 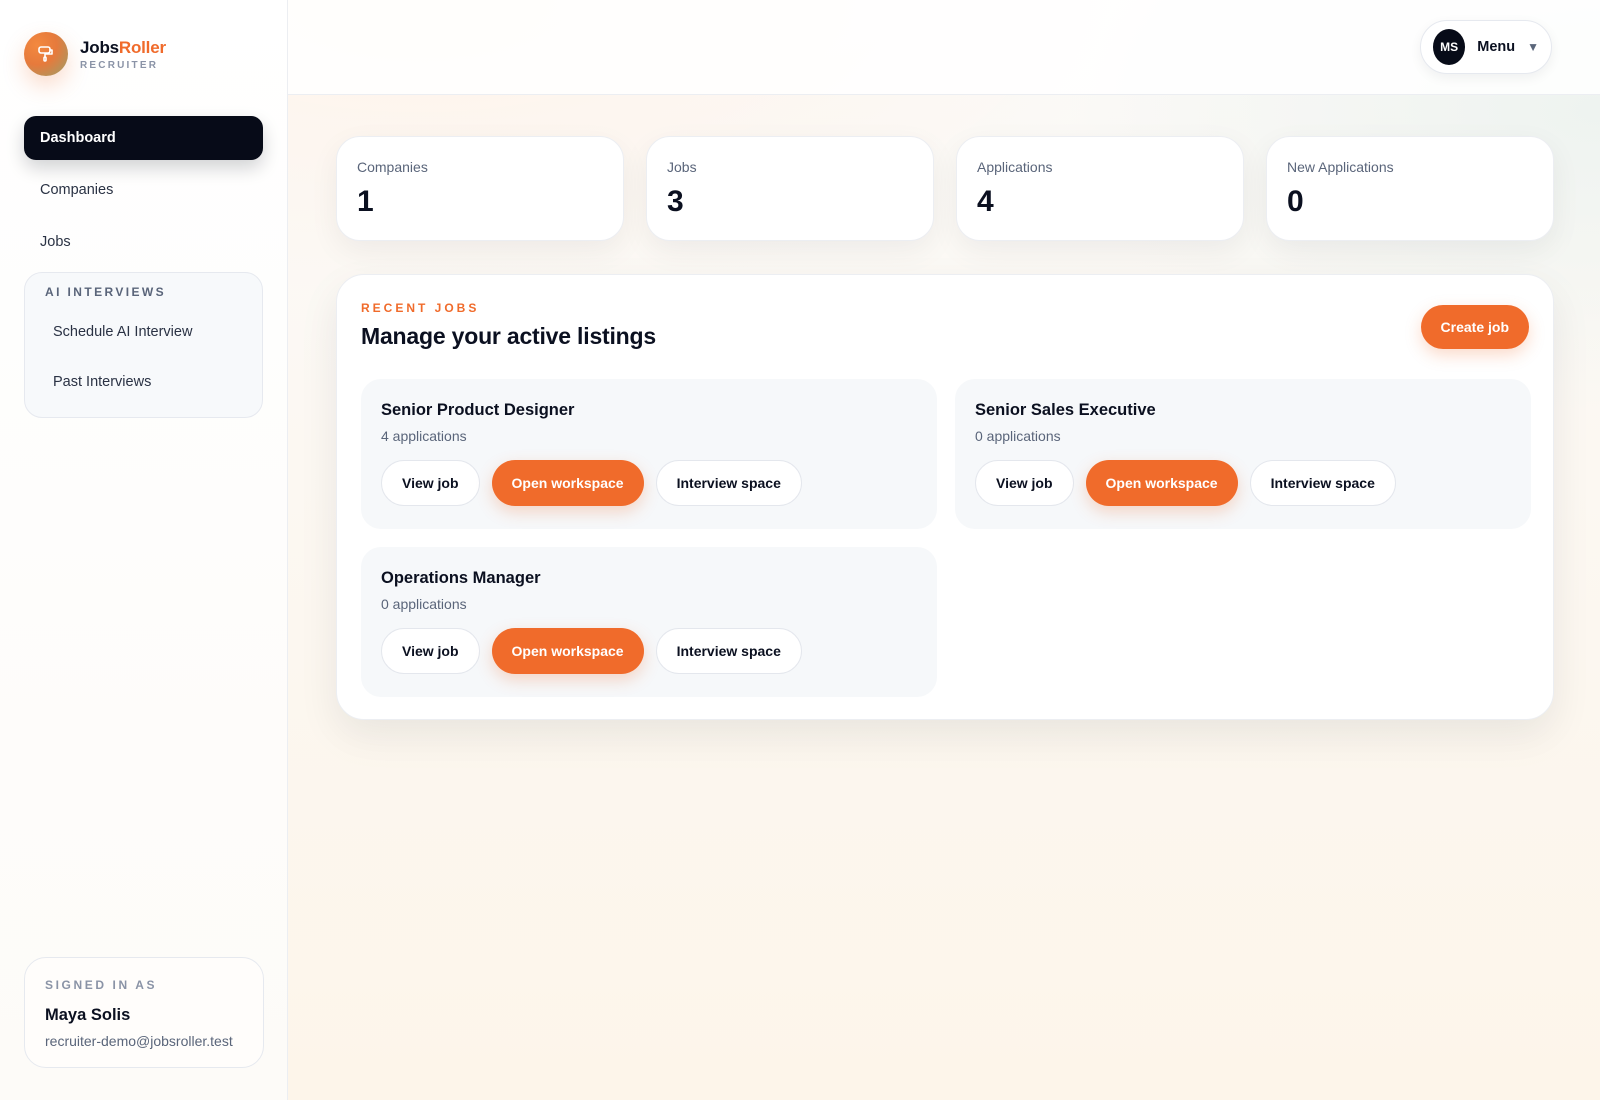 What do you see at coordinates (46, 54) in the screenshot?
I see `paint-roller-icon` at bounding box center [46, 54].